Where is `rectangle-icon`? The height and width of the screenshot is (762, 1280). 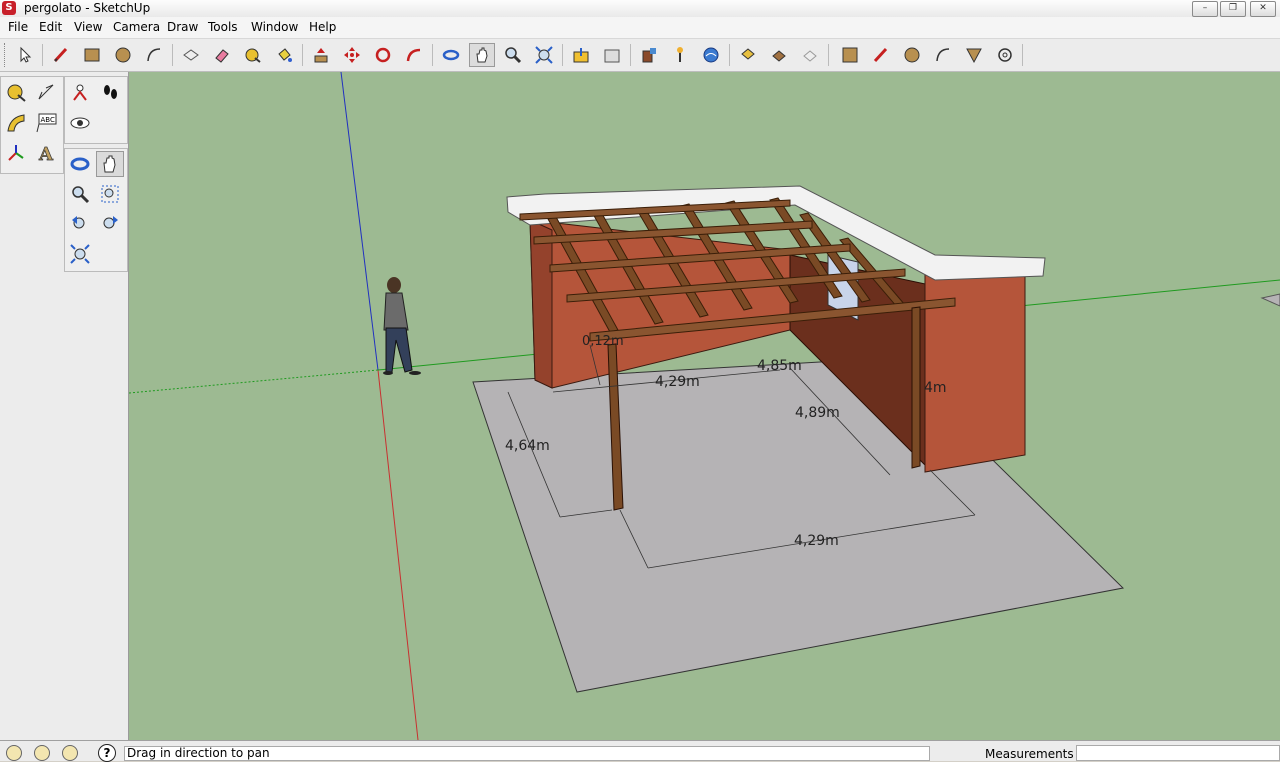
rectangle-icon is located at coordinates (92, 55).